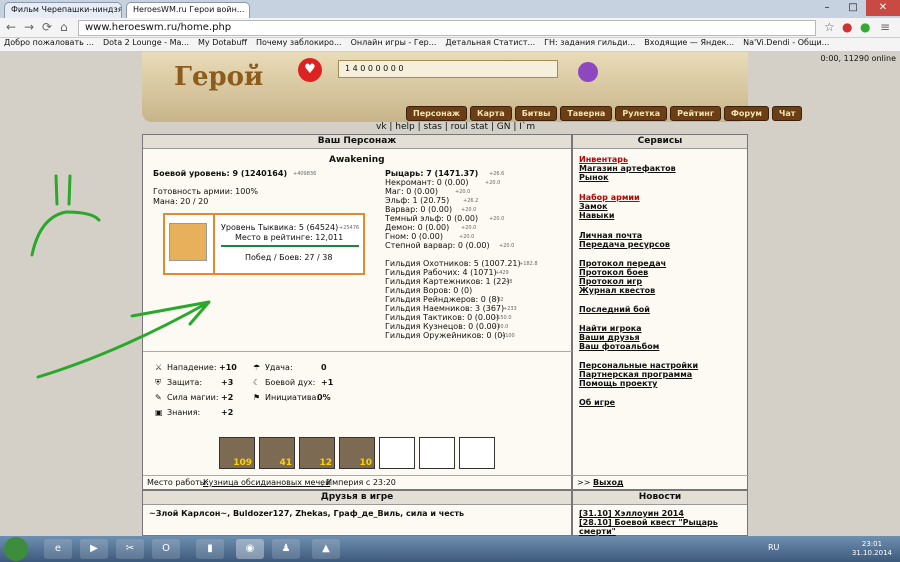 This screenshot has height=562, width=900. Describe the element at coordinates (94, 549) in the screenshot. I see `media-icon: ▶` at that location.